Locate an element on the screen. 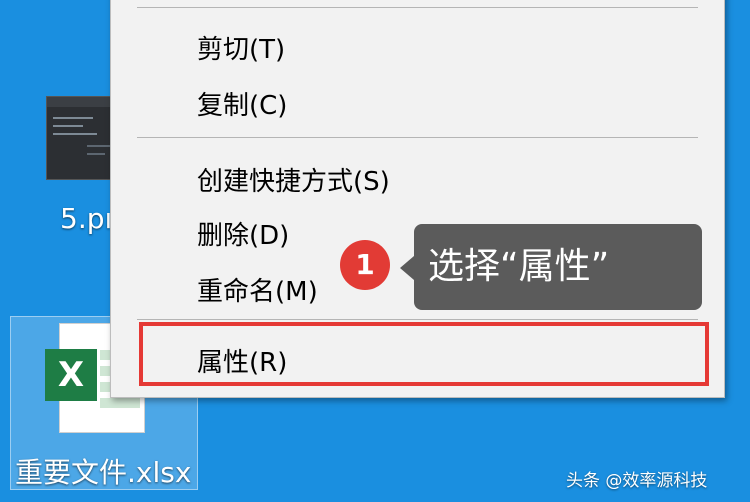 The width and height of the screenshot is (750, 502). instruction-tooltip: 选择“属性” is located at coordinates (558, 267).